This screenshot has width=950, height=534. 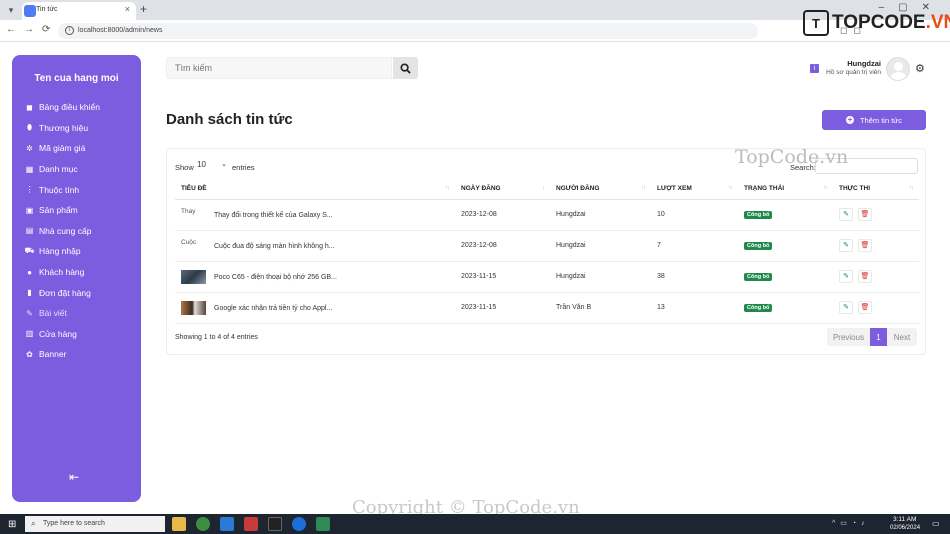 I want to click on page-1-button: 1, so click(x=878, y=337).